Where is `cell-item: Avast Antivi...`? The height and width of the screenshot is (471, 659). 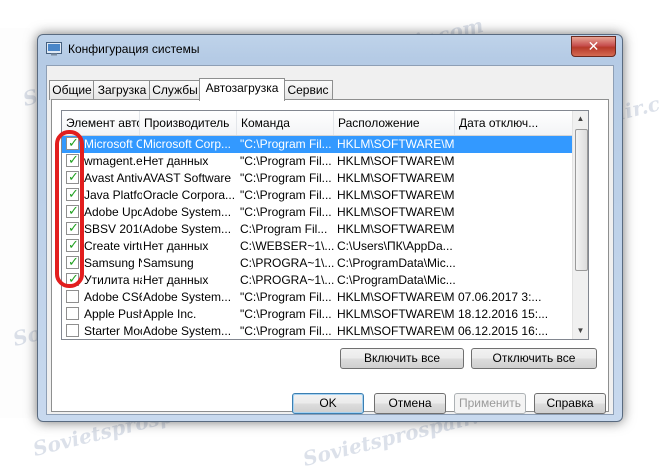
cell-item: Avast Antivi... is located at coordinates (113, 178).